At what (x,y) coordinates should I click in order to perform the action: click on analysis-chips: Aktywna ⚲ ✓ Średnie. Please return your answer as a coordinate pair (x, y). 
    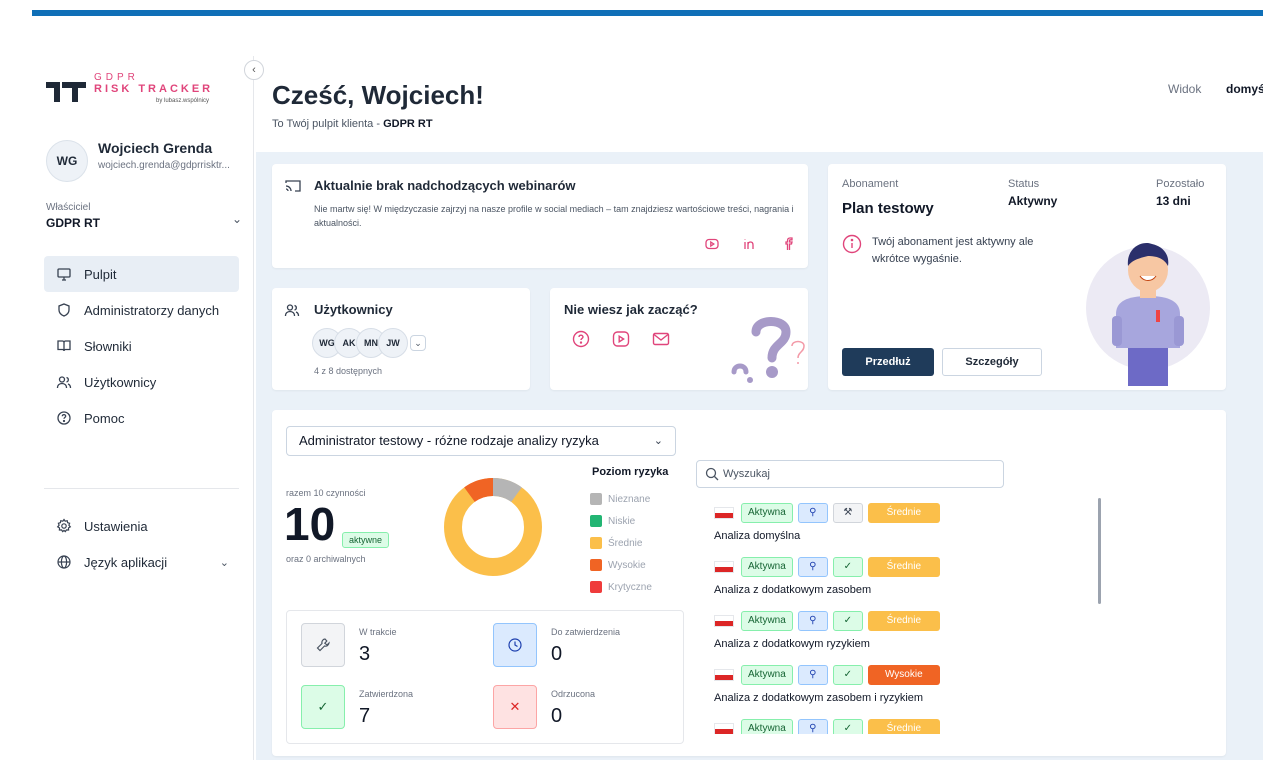
    Looking at the image, I should click on (914, 621).